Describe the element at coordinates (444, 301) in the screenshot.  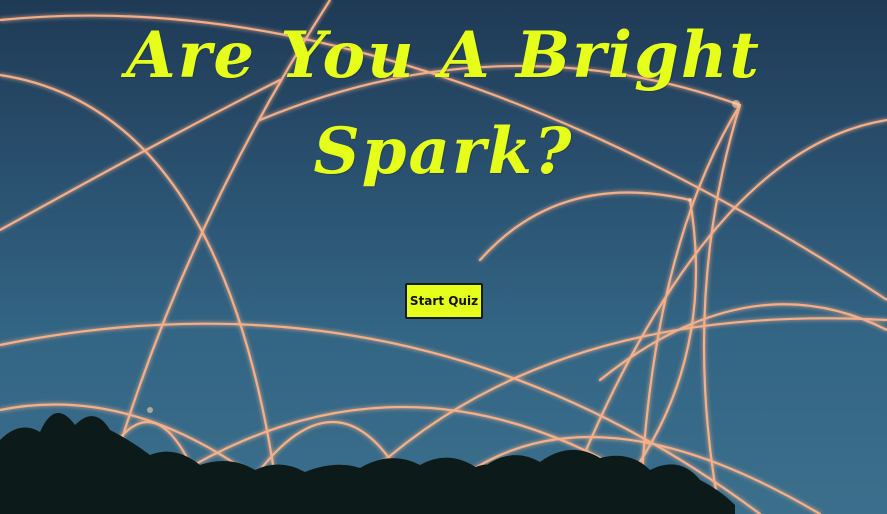
I see `start-quiz-button: Start Quiz` at that location.